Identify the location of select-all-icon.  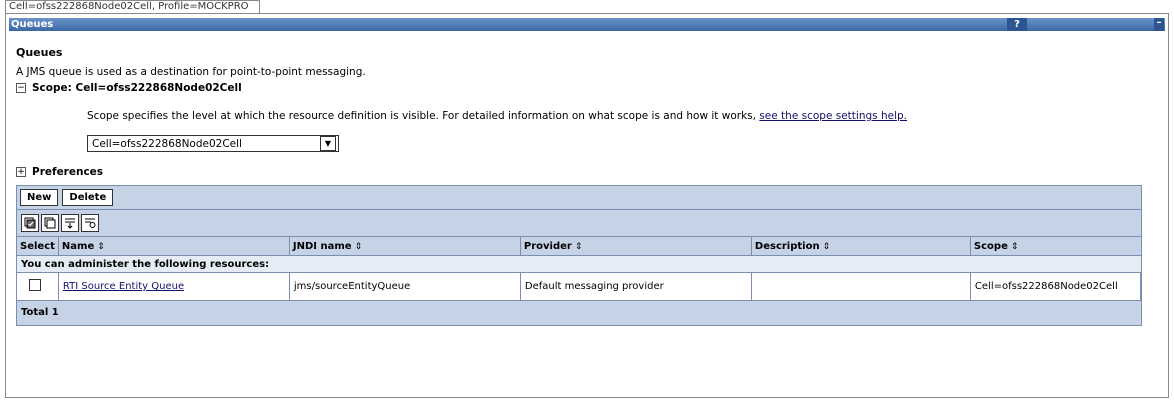
(30, 223).